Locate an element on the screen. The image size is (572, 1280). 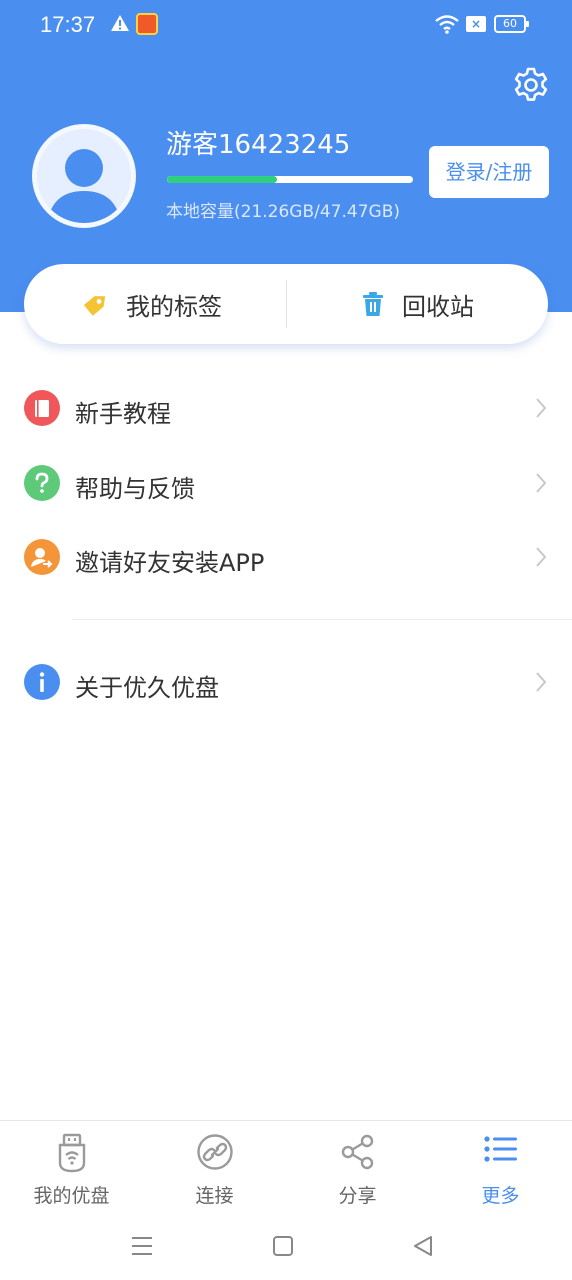
nav-label-more: 更多 is located at coordinates (500, 1196).